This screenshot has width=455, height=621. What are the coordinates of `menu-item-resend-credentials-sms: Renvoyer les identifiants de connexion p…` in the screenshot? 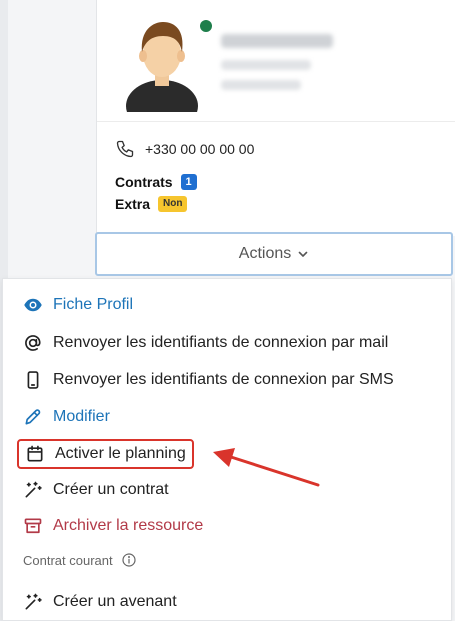 It's located at (208, 380).